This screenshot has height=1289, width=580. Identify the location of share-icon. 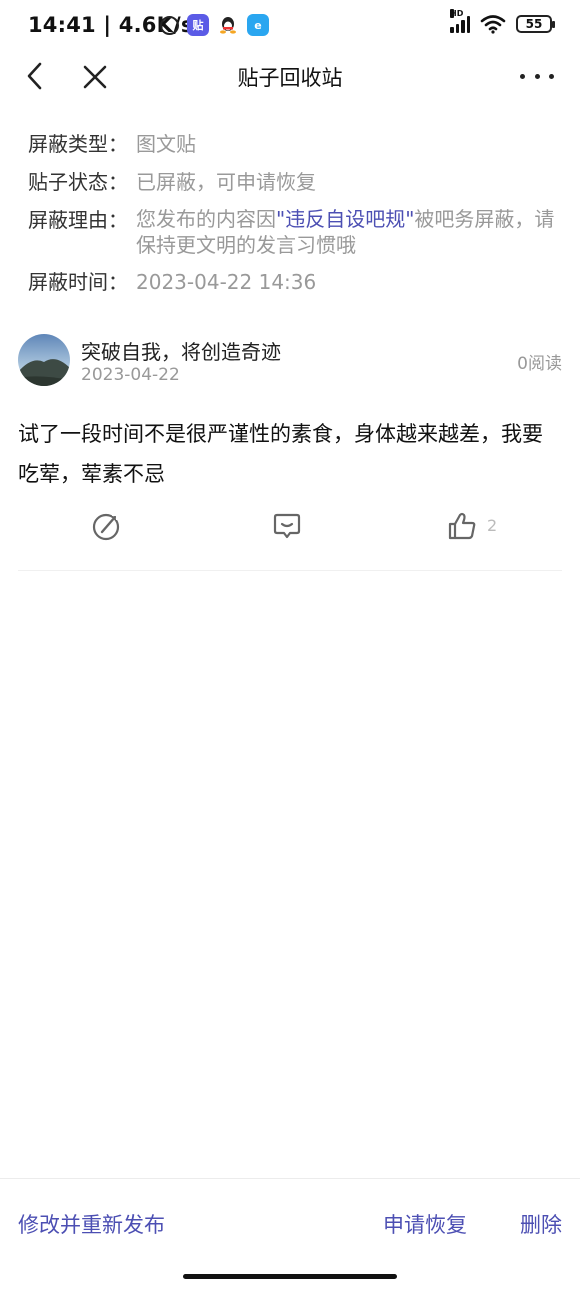
(106, 526).